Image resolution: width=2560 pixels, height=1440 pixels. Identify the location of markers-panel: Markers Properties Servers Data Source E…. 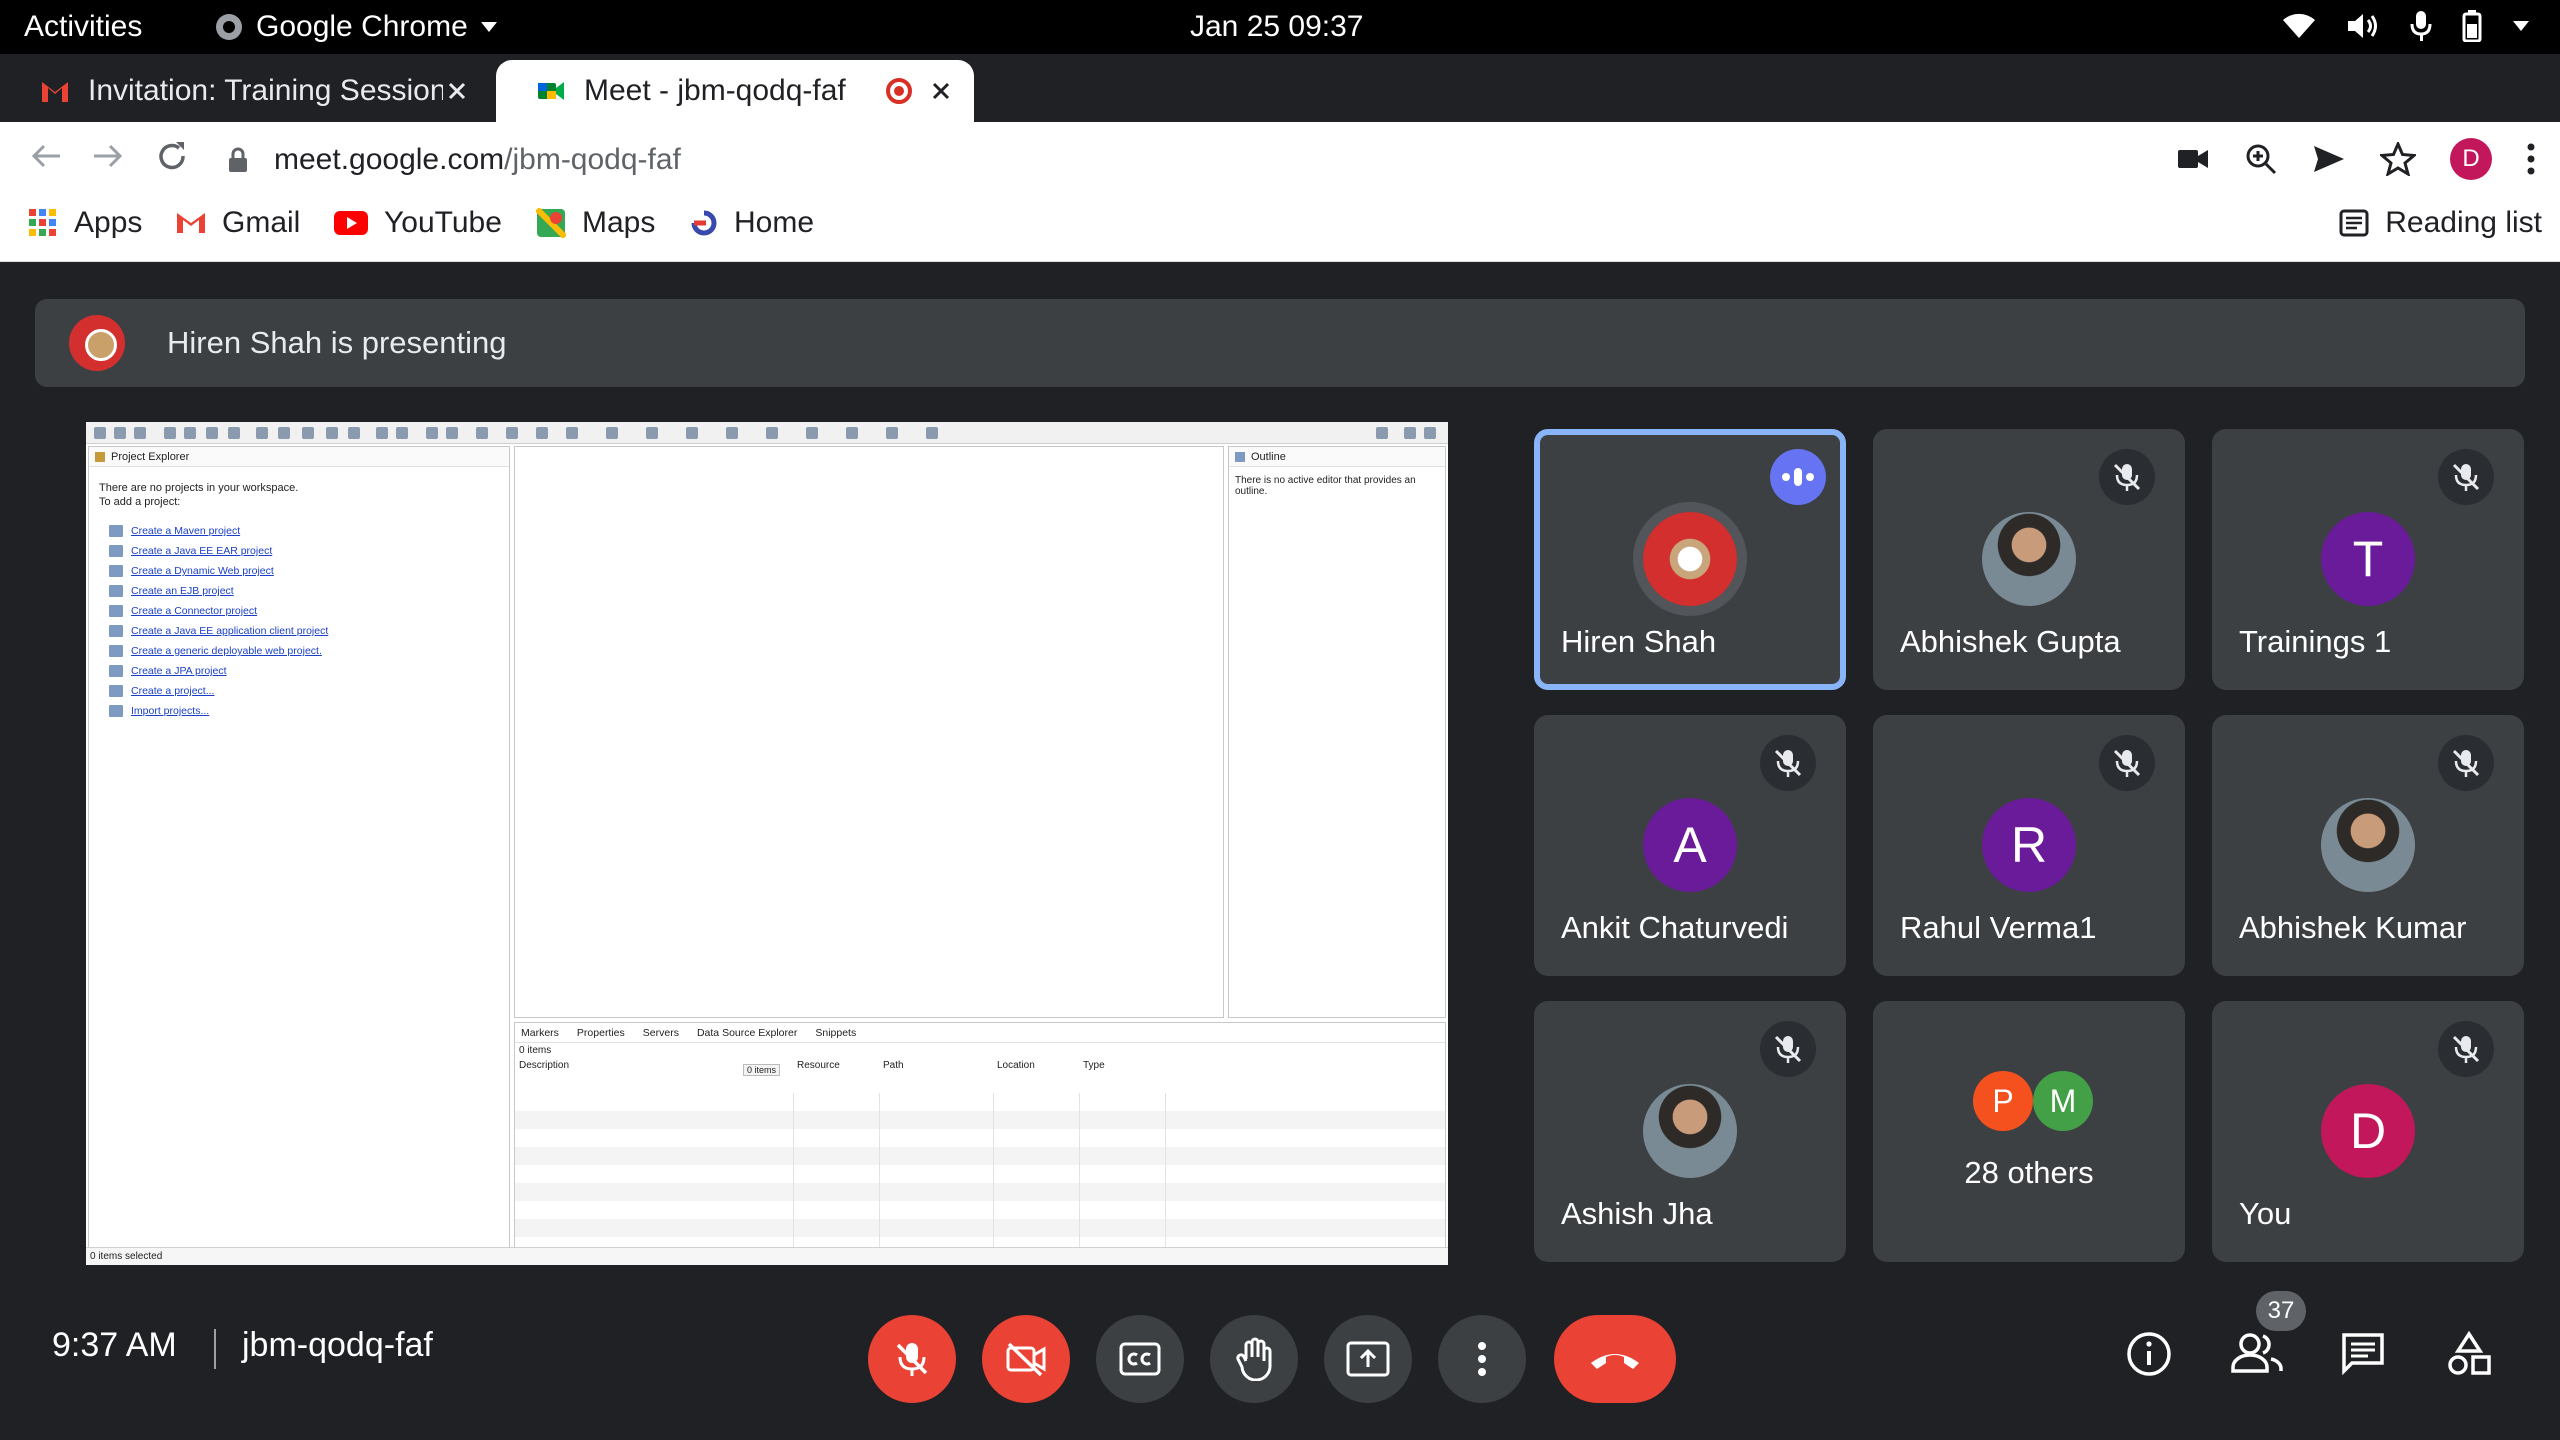
(980, 1142).